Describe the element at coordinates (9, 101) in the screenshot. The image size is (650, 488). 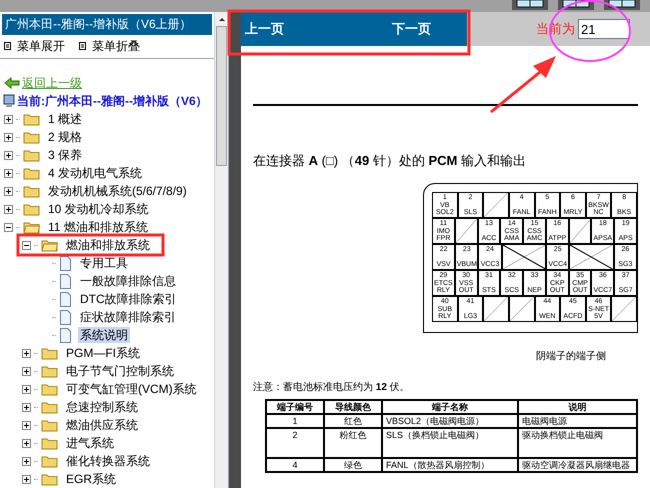
I see `computer-icon` at that location.